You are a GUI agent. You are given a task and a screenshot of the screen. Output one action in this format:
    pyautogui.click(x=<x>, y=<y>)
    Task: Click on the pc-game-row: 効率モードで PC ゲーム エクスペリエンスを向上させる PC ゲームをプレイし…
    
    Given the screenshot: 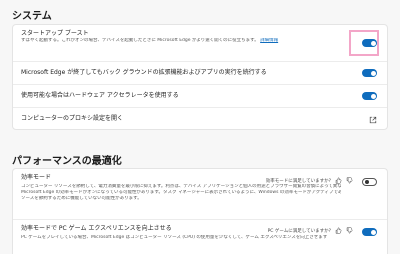 What is the action you would take?
    pyautogui.click(x=200, y=237)
    